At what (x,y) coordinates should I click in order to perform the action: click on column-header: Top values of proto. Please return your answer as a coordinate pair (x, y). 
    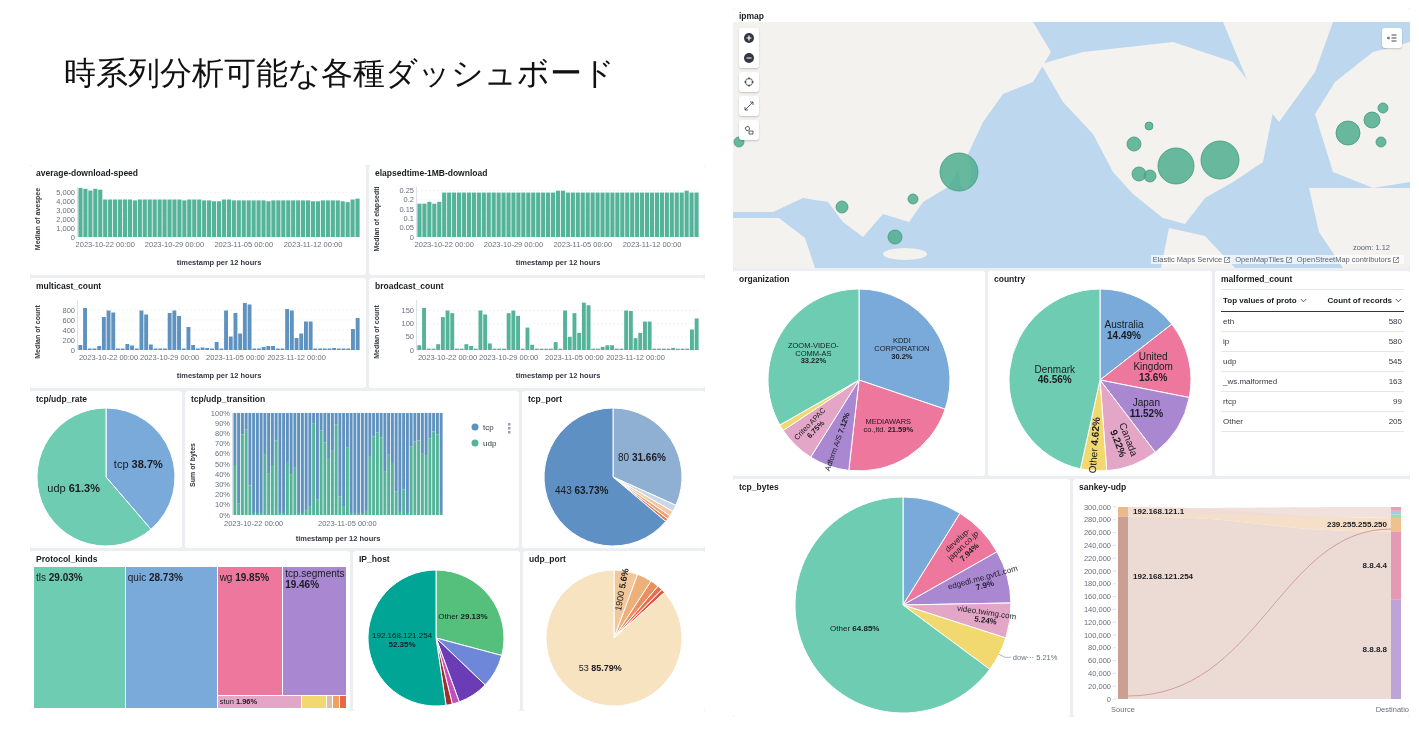
    Looking at the image, I should click on (1260, 300).